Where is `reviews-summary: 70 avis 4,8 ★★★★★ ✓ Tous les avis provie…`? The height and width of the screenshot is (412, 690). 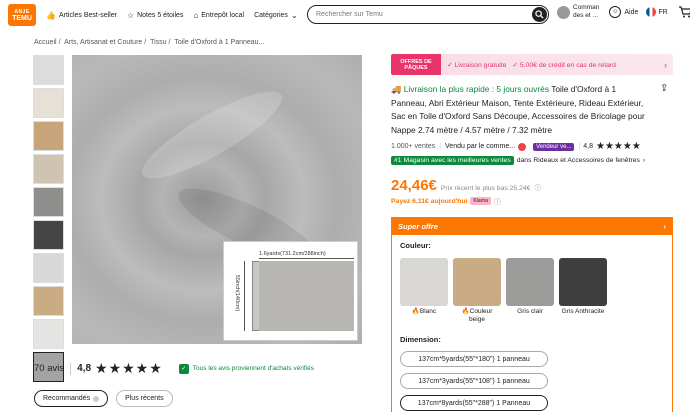 reviews-summary: 70 avis 4,8 ★★★★★ ✓ Tous les avis provie… is located at coordinates (174, 368).